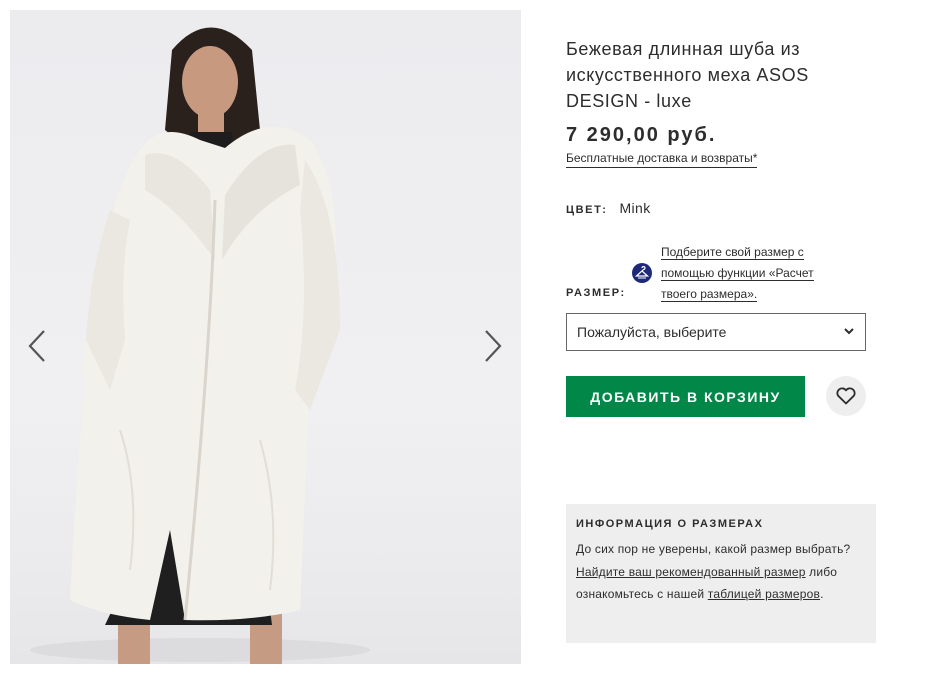 This screenshot has height=696, width=946. I want to click on size-info-heading: ИНФОРМАЦИЯ О РАЗМЕРАХ, so click(670, 524).